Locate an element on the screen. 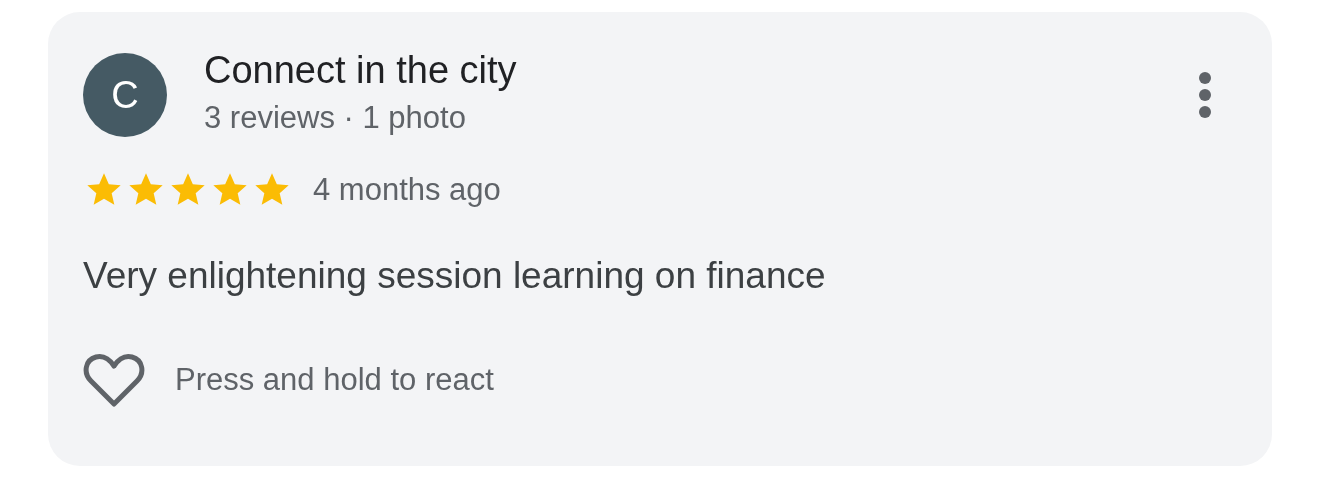  reaction-hint: Press and hold to react is located at coordinates (334, 380).